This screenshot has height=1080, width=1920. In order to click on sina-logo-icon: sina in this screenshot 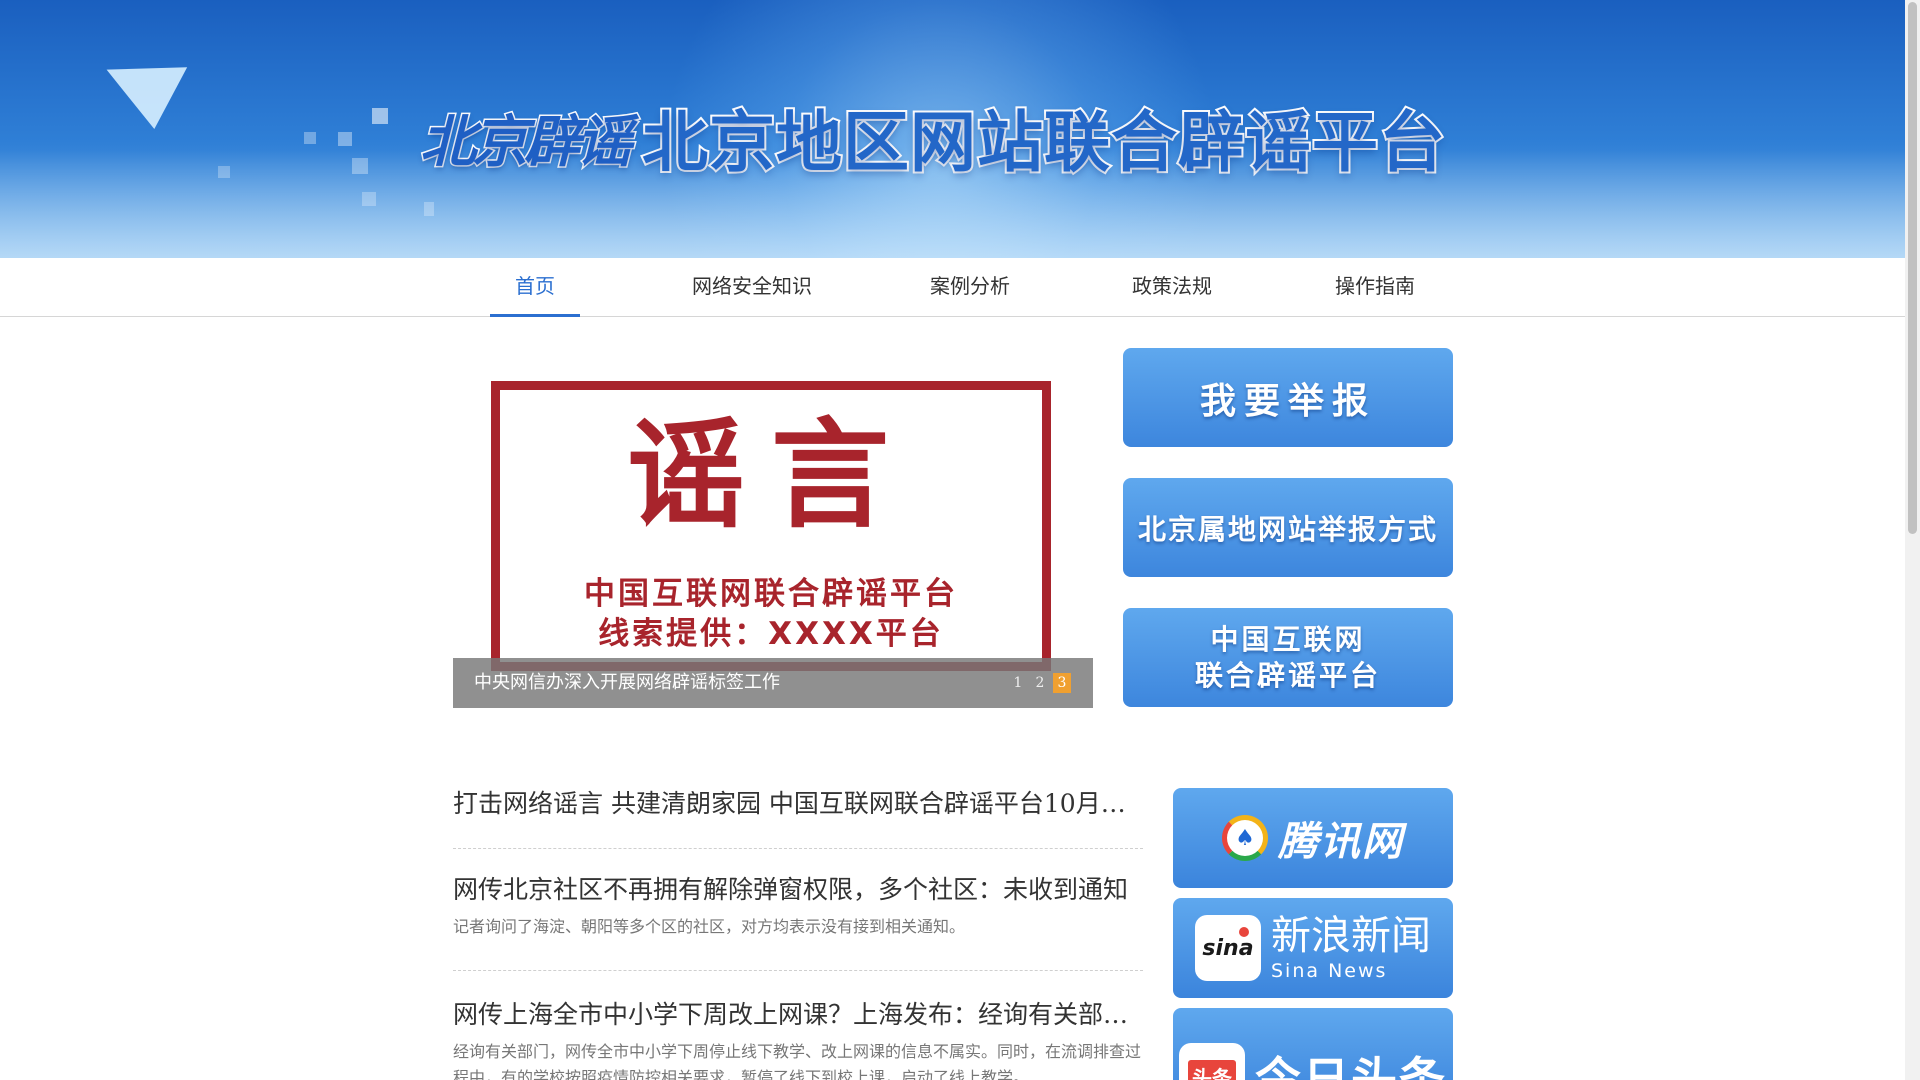, I will do `click(1228, 948)`.